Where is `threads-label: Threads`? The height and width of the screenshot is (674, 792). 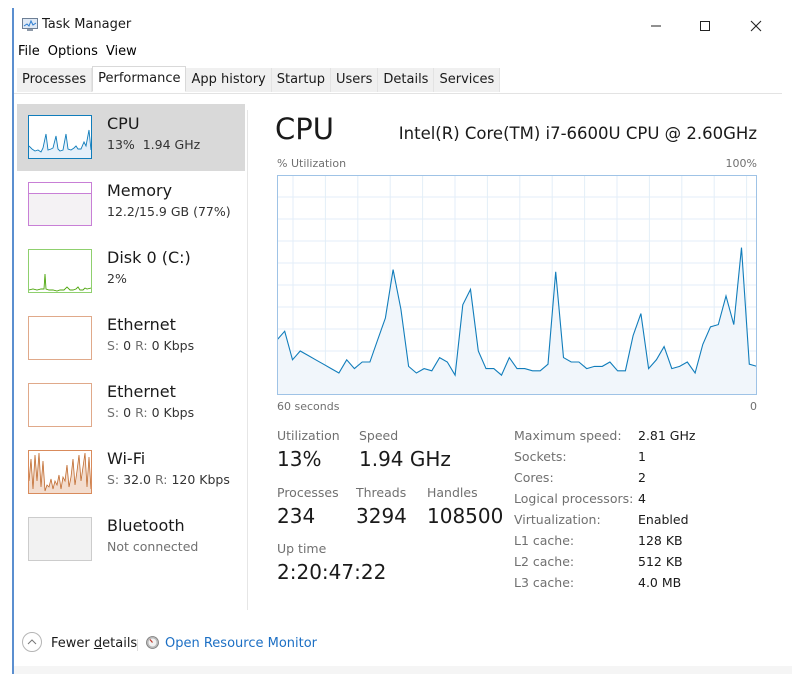
threads-label: Threads is located at coordinates (381, 492).